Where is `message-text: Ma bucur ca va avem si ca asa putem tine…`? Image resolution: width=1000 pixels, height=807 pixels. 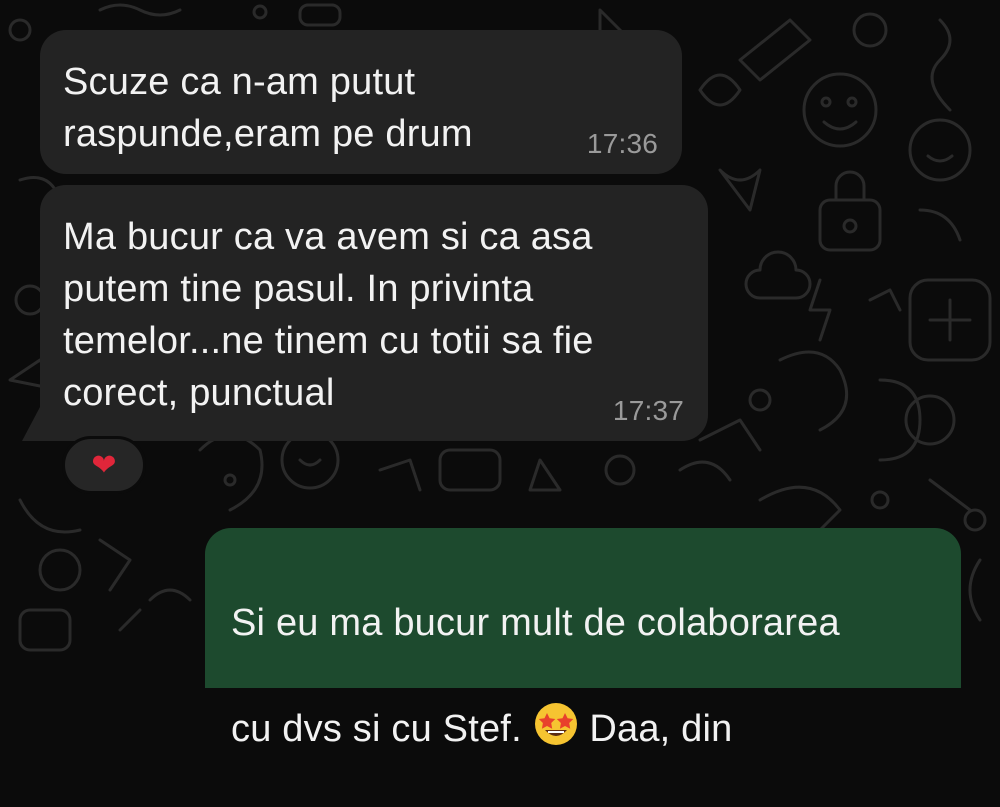
message-text: Ma bucur ca va avem si ca asa putem tine… is located at coordinates (328, 315).